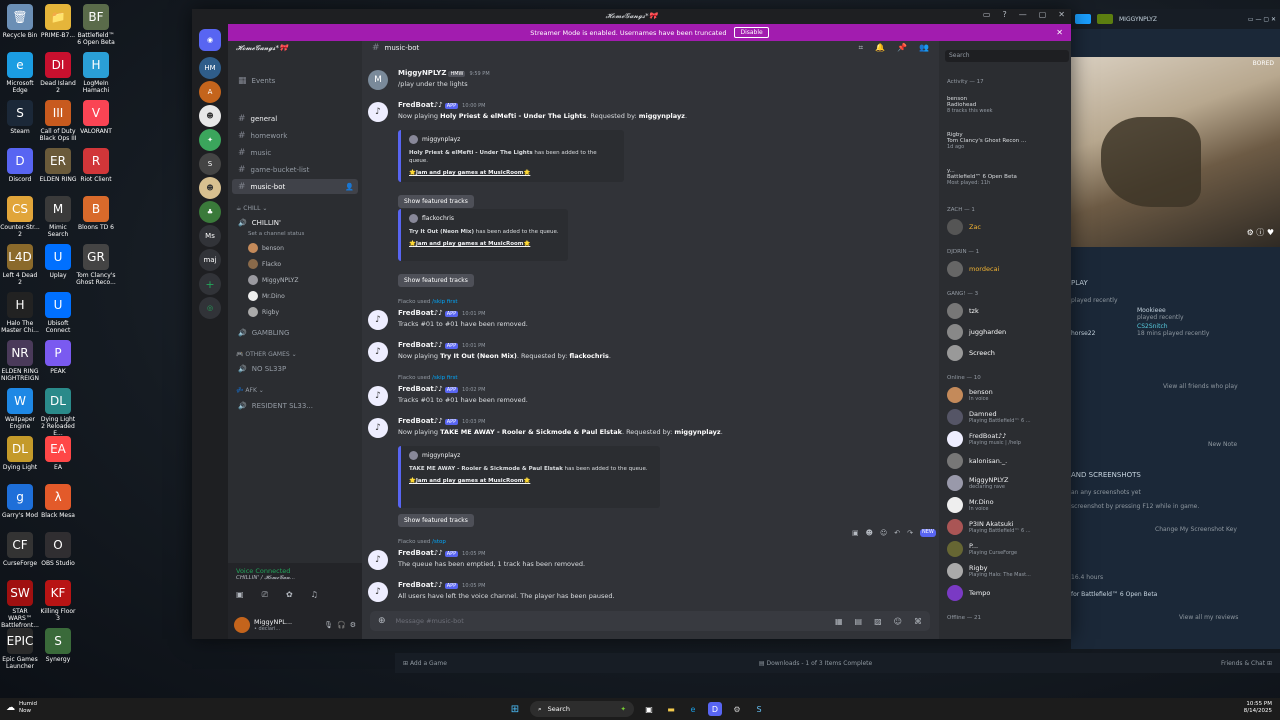 The image size is (1280, 720). I want to click on server-icon: maj, so click(210, 260).